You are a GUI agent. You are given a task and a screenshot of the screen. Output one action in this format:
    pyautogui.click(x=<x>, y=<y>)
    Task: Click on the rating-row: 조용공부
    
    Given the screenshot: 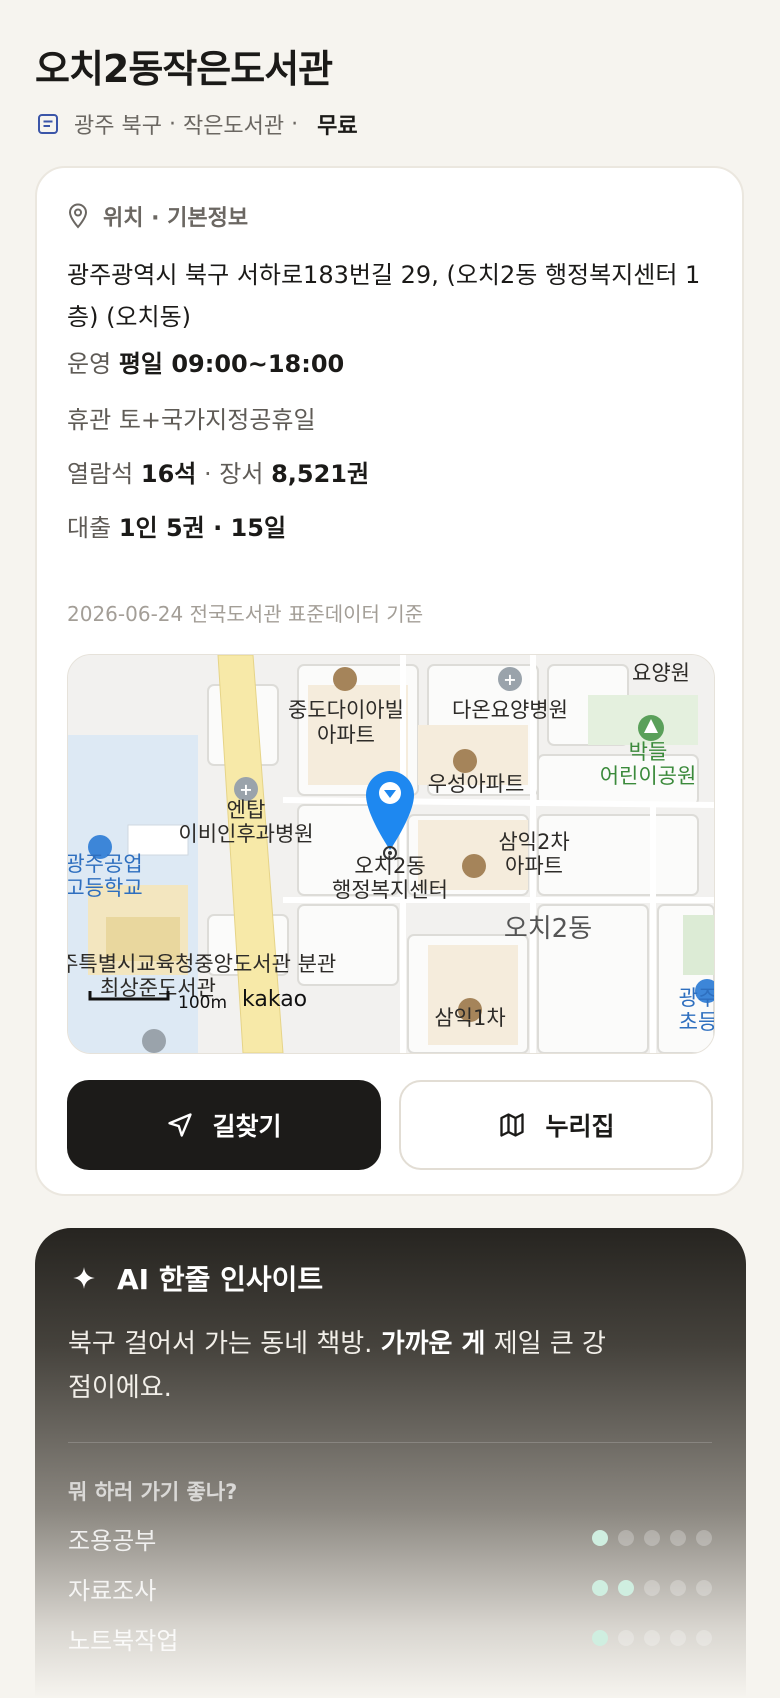 What is the action you would take?
    pyautogui.click(x=390, y=1538)
    